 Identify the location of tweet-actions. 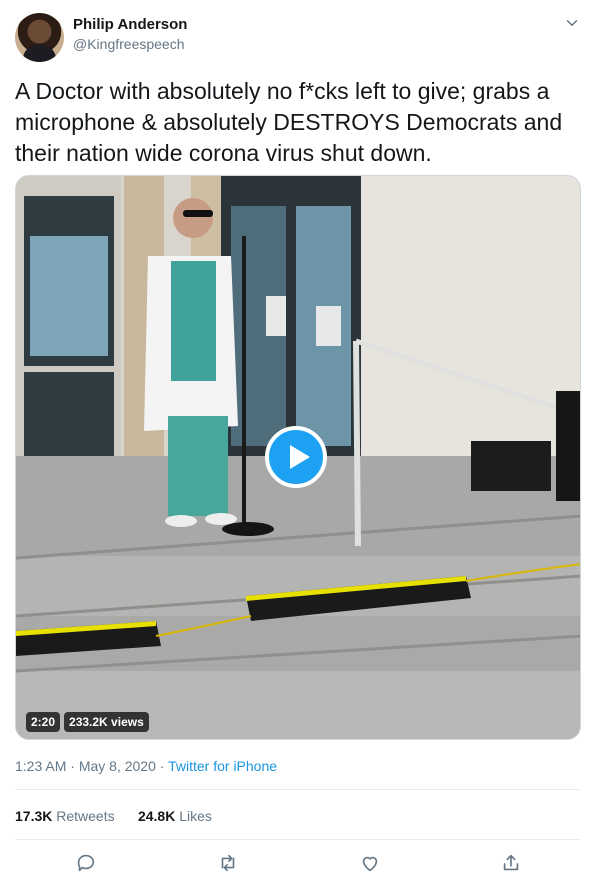
(298, 864).